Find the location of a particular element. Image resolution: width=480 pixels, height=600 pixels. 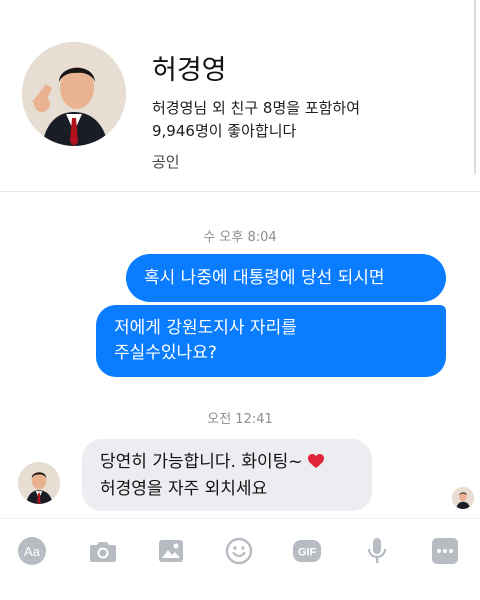

emoji-icon is located at coordinates (239, 551).